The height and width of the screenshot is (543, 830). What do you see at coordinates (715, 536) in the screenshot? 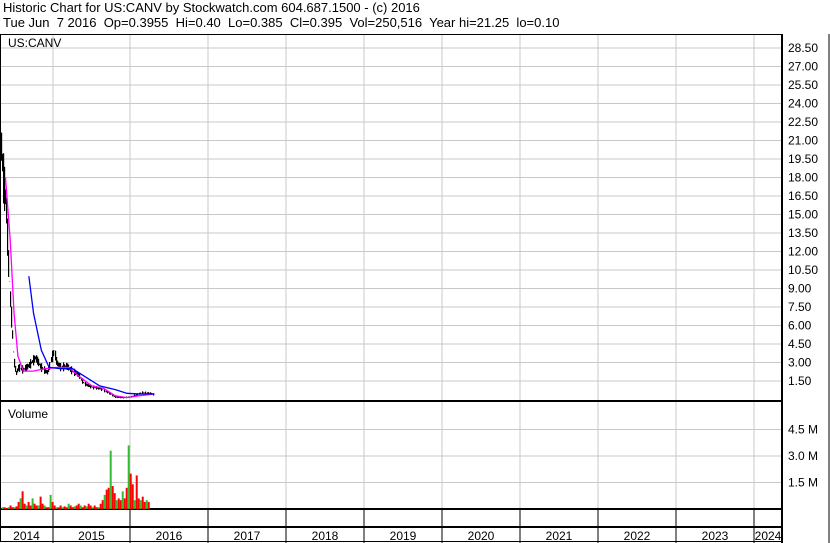
I see `year-label: 2023` at bounding box center [715, 536].